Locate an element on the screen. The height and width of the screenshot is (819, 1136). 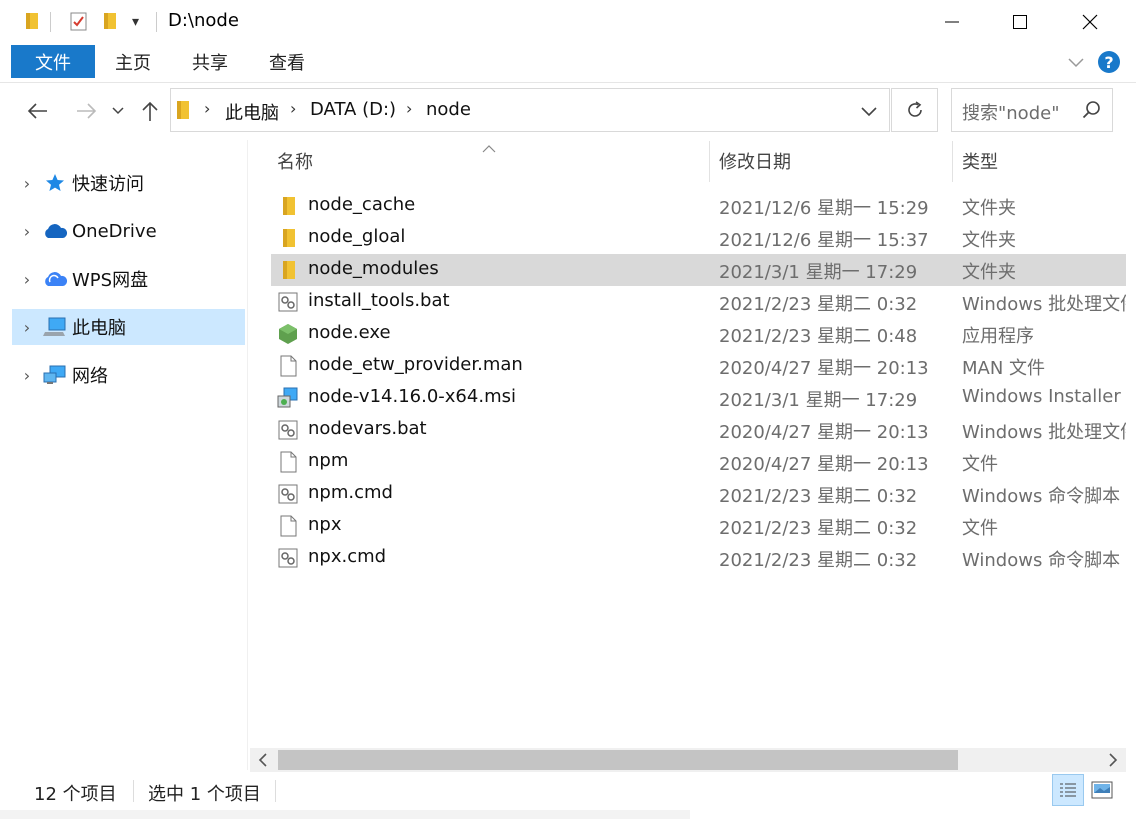
tab-home: 主页 is located at coordinates (133, 61).